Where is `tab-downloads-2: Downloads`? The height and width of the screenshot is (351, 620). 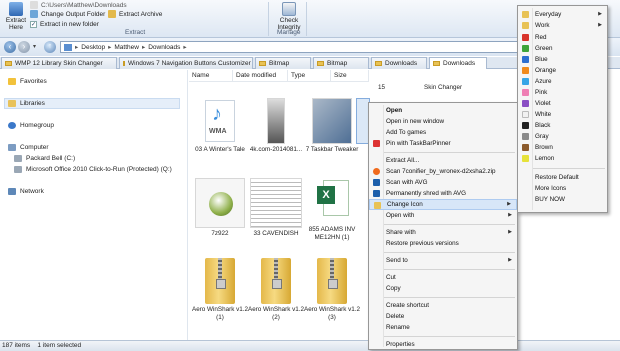 tab-downloads-2: Downloads is located at coordinates (458, 63).